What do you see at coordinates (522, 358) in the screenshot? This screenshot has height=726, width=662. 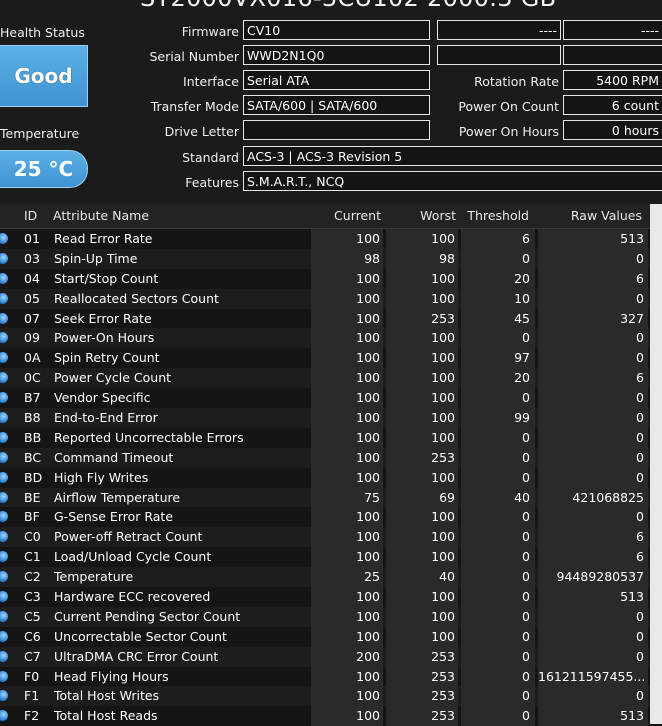 I see `attr-threshold: 97` at bounding box center [522, 358].